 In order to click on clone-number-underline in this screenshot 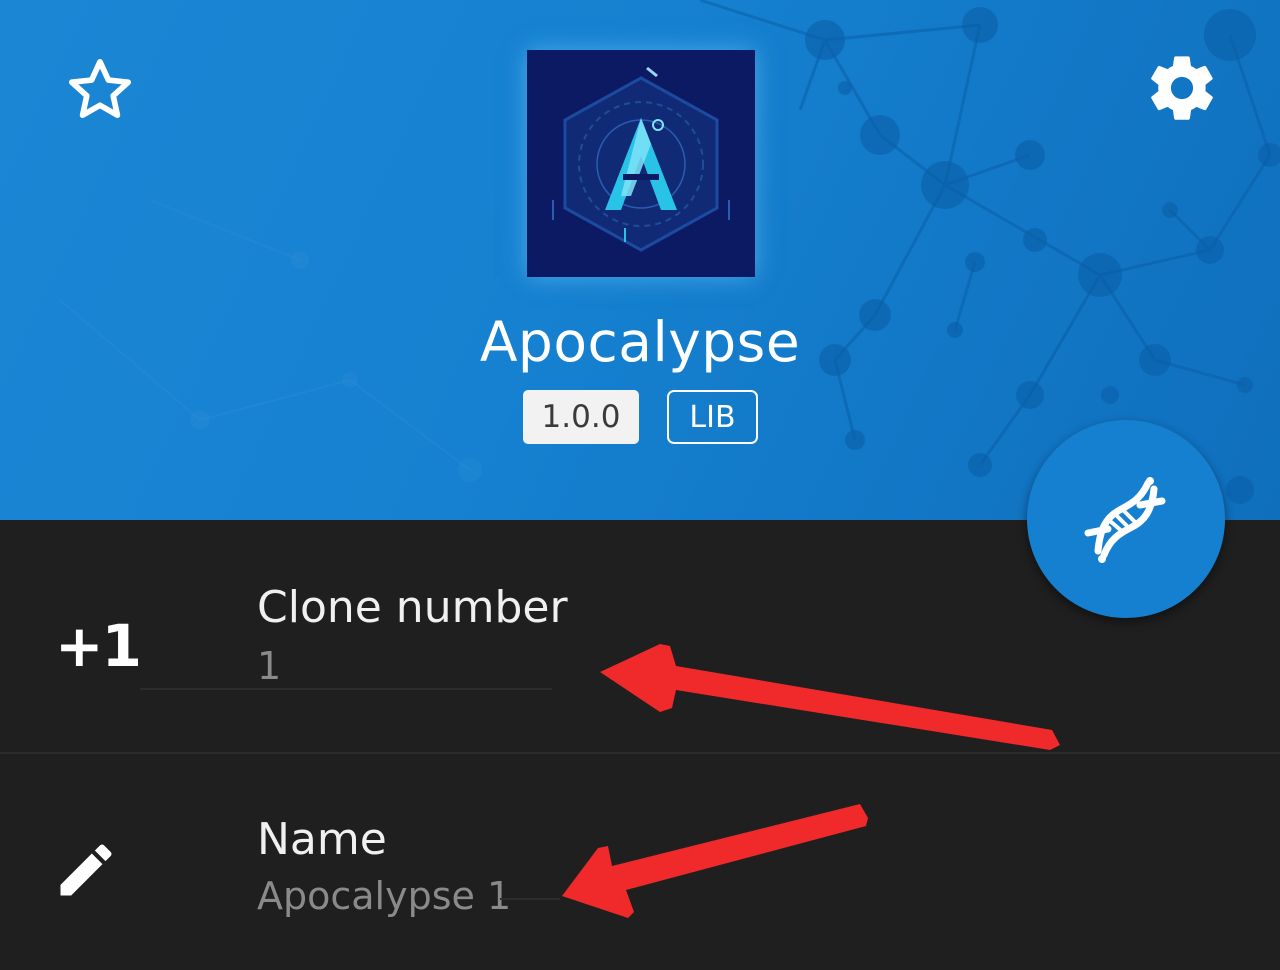, I will do `click(346, 689)`.